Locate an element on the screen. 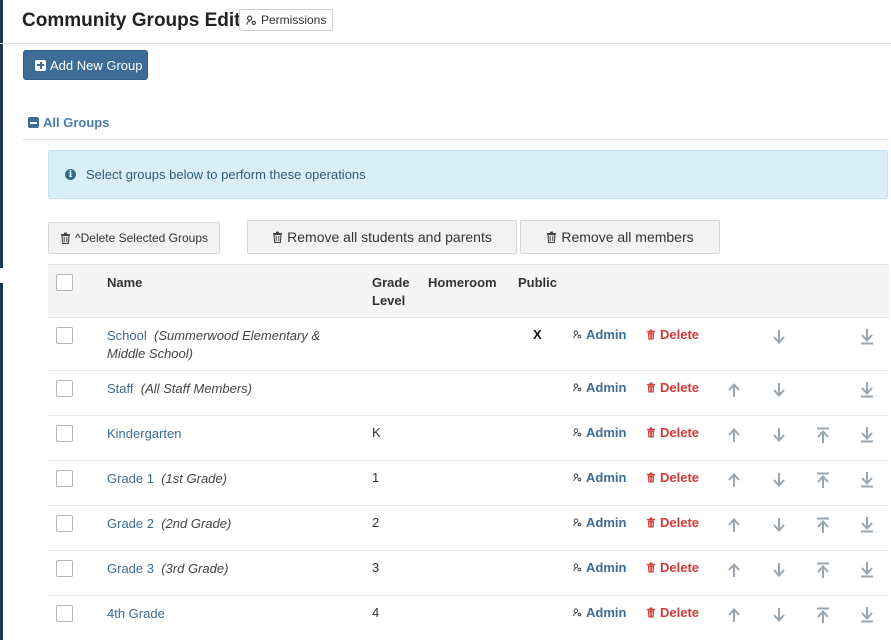 The height and width of the screenshot is (640, 891). all-groups-toggle: All Groups is located at coordinates (456, 126).